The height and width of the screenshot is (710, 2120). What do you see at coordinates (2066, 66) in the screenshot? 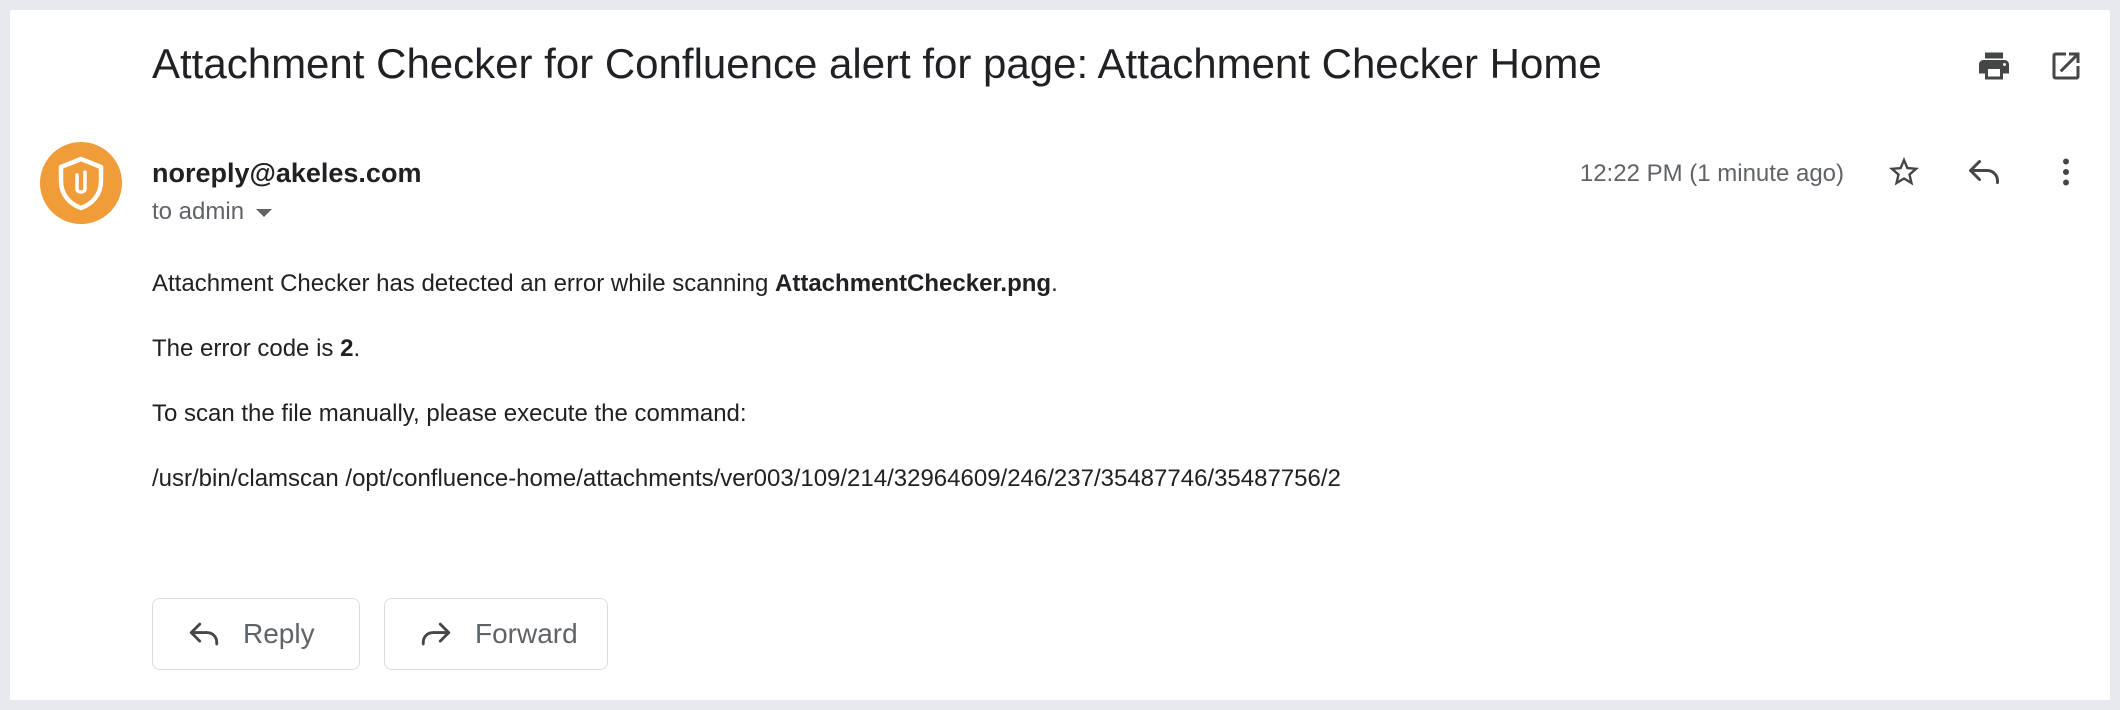
I see `open-in-new-icon` at bounding box center [2066, 66].